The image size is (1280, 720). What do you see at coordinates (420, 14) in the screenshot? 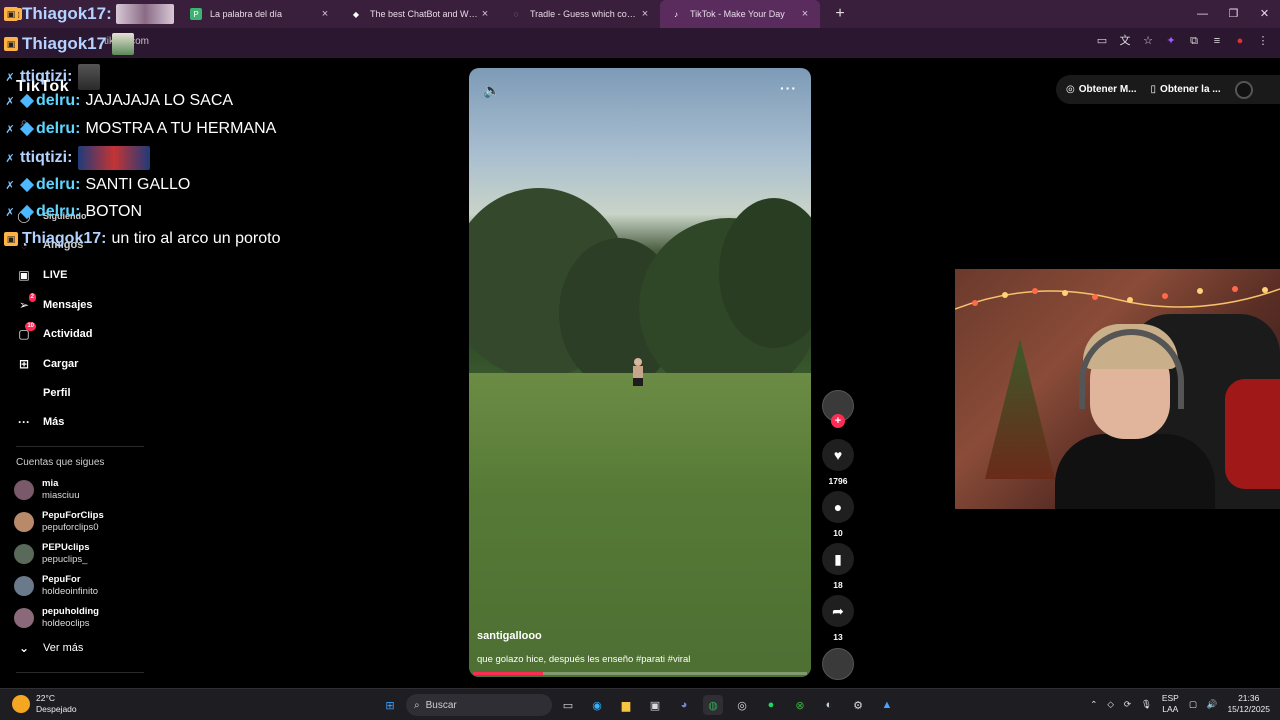
I see `tab-chatbot: ◆ The best ChatBot and Widgets ×` at bounding box center [420, 14].